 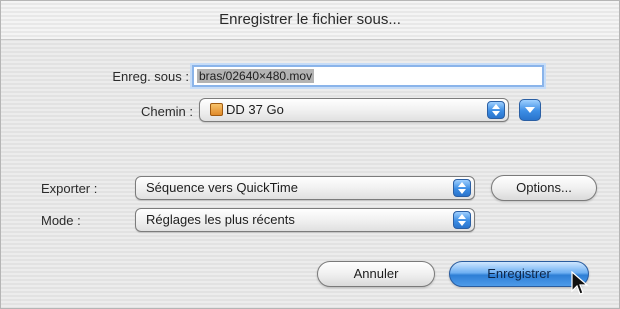 I want to click on save-as-label: Enreg. sous :, so click(x=150, y=76).